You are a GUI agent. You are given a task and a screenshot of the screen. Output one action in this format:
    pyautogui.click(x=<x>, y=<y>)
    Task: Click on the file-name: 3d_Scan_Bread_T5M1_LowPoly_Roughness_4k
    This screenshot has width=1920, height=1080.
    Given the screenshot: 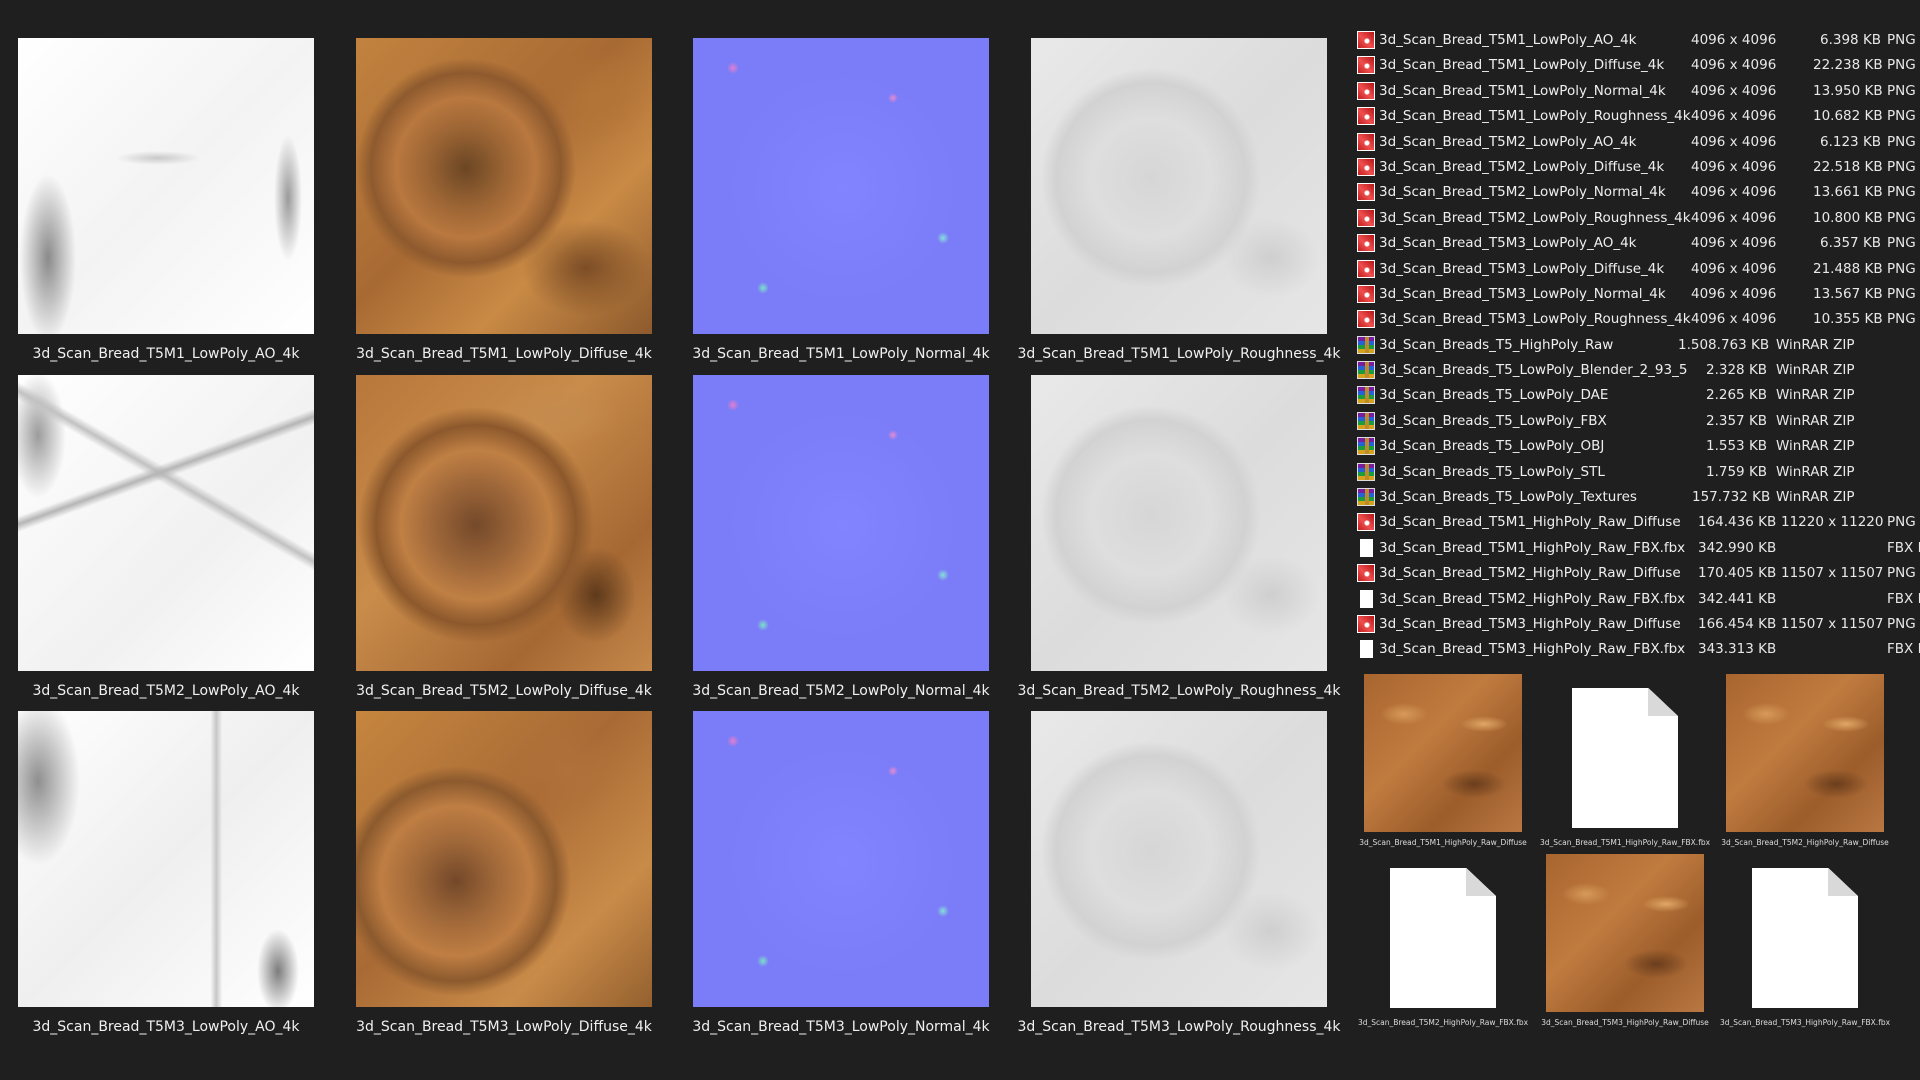 What is the action you would take?
    pyautogui.click(x=1535, y=116)
    